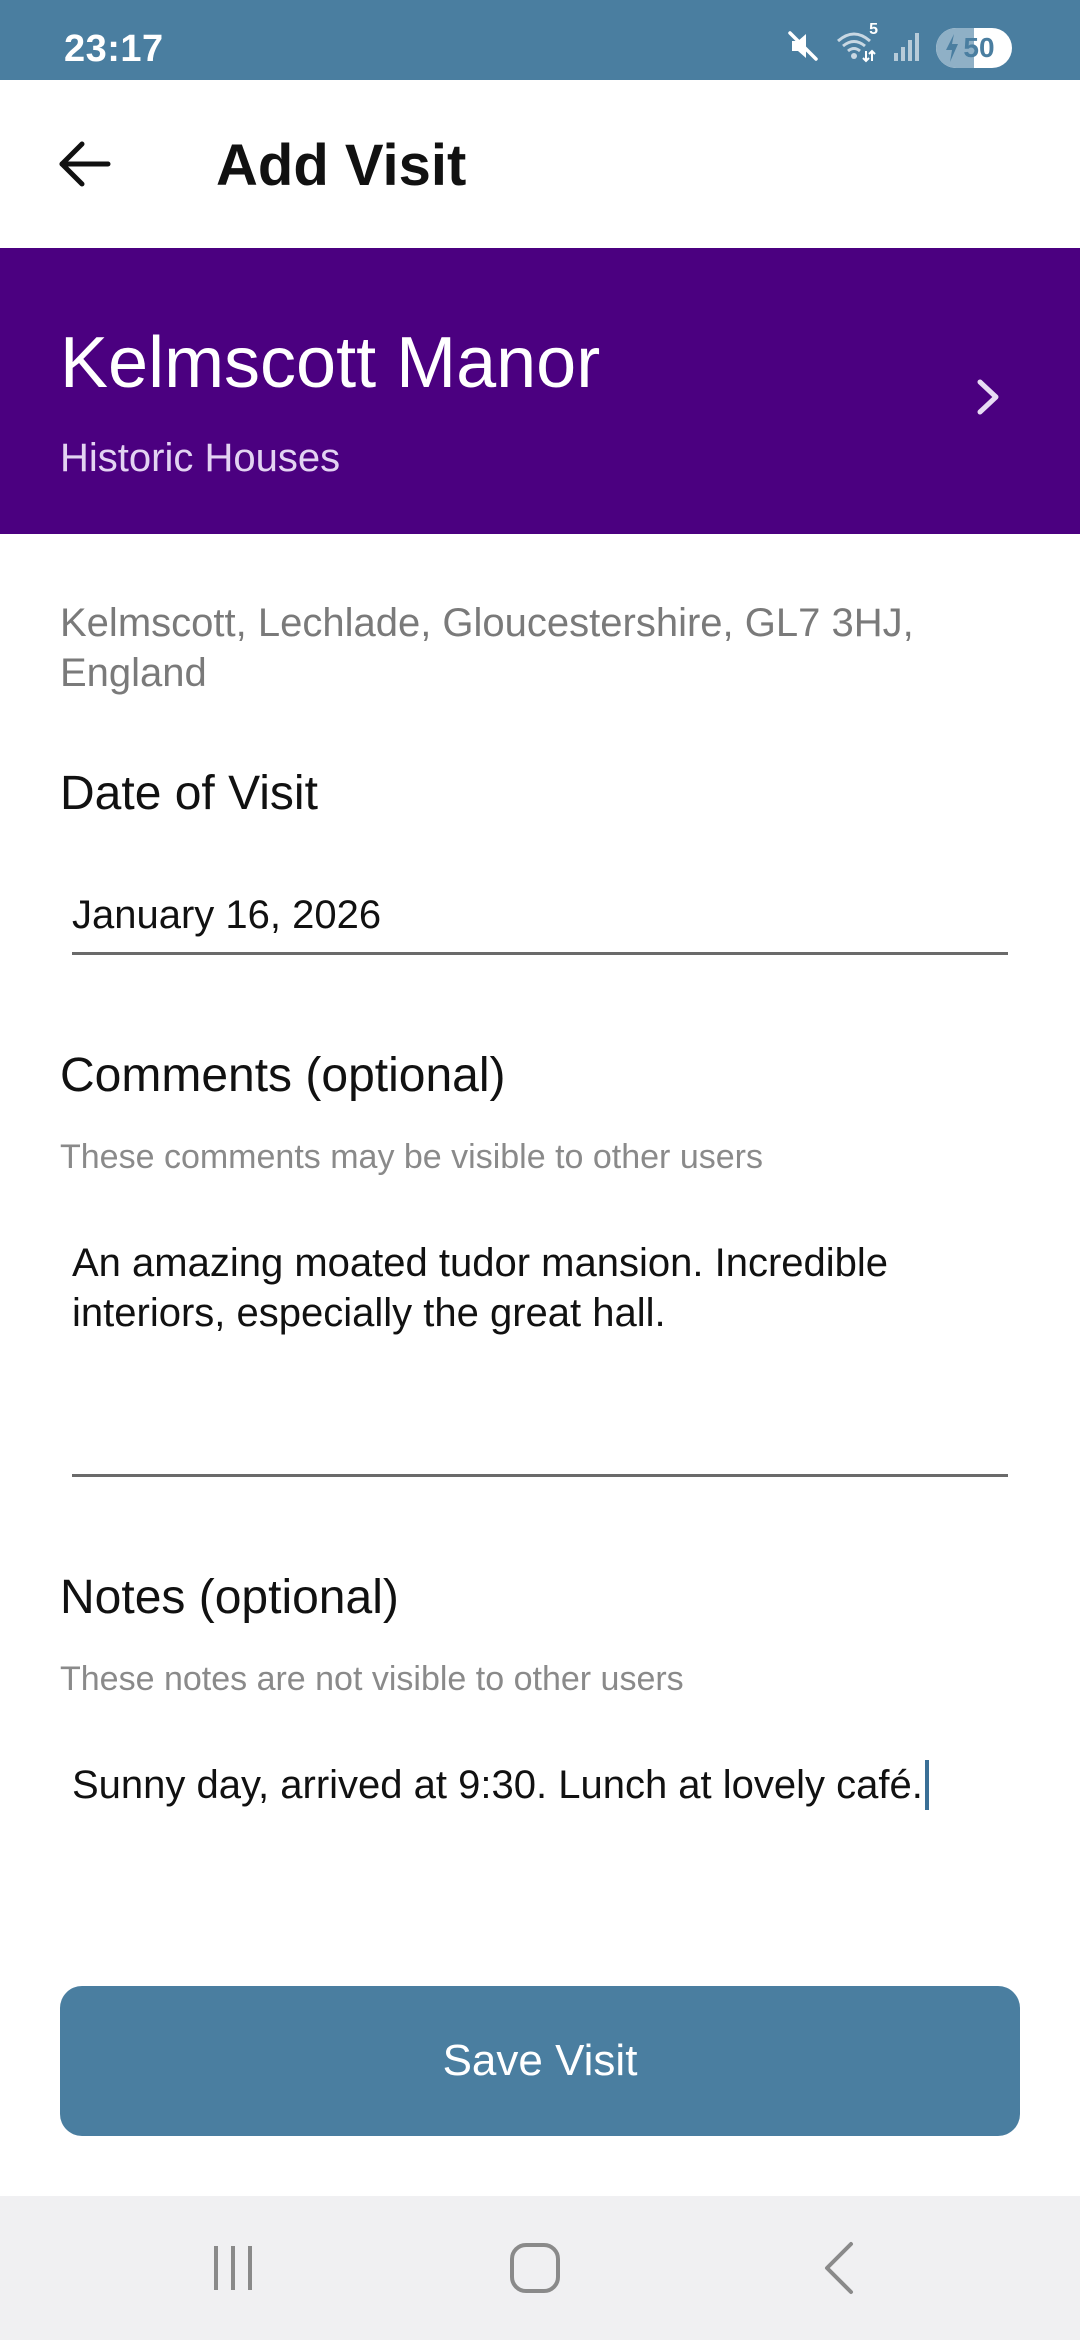 The height and width of the screenshot is (2340, 1080). What do you see at coordinates (283, 1075) in the screenshot?
I see `comments-label: Comments (optional)` at bounding box center [283, 1075].